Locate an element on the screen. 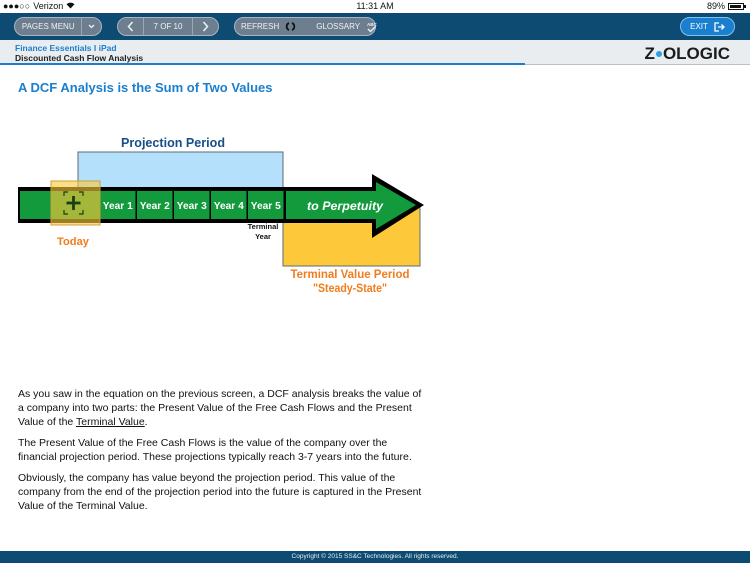  page-title: A DCF Analysis is the Sum of Two Values is located at coordinates (145, 87).